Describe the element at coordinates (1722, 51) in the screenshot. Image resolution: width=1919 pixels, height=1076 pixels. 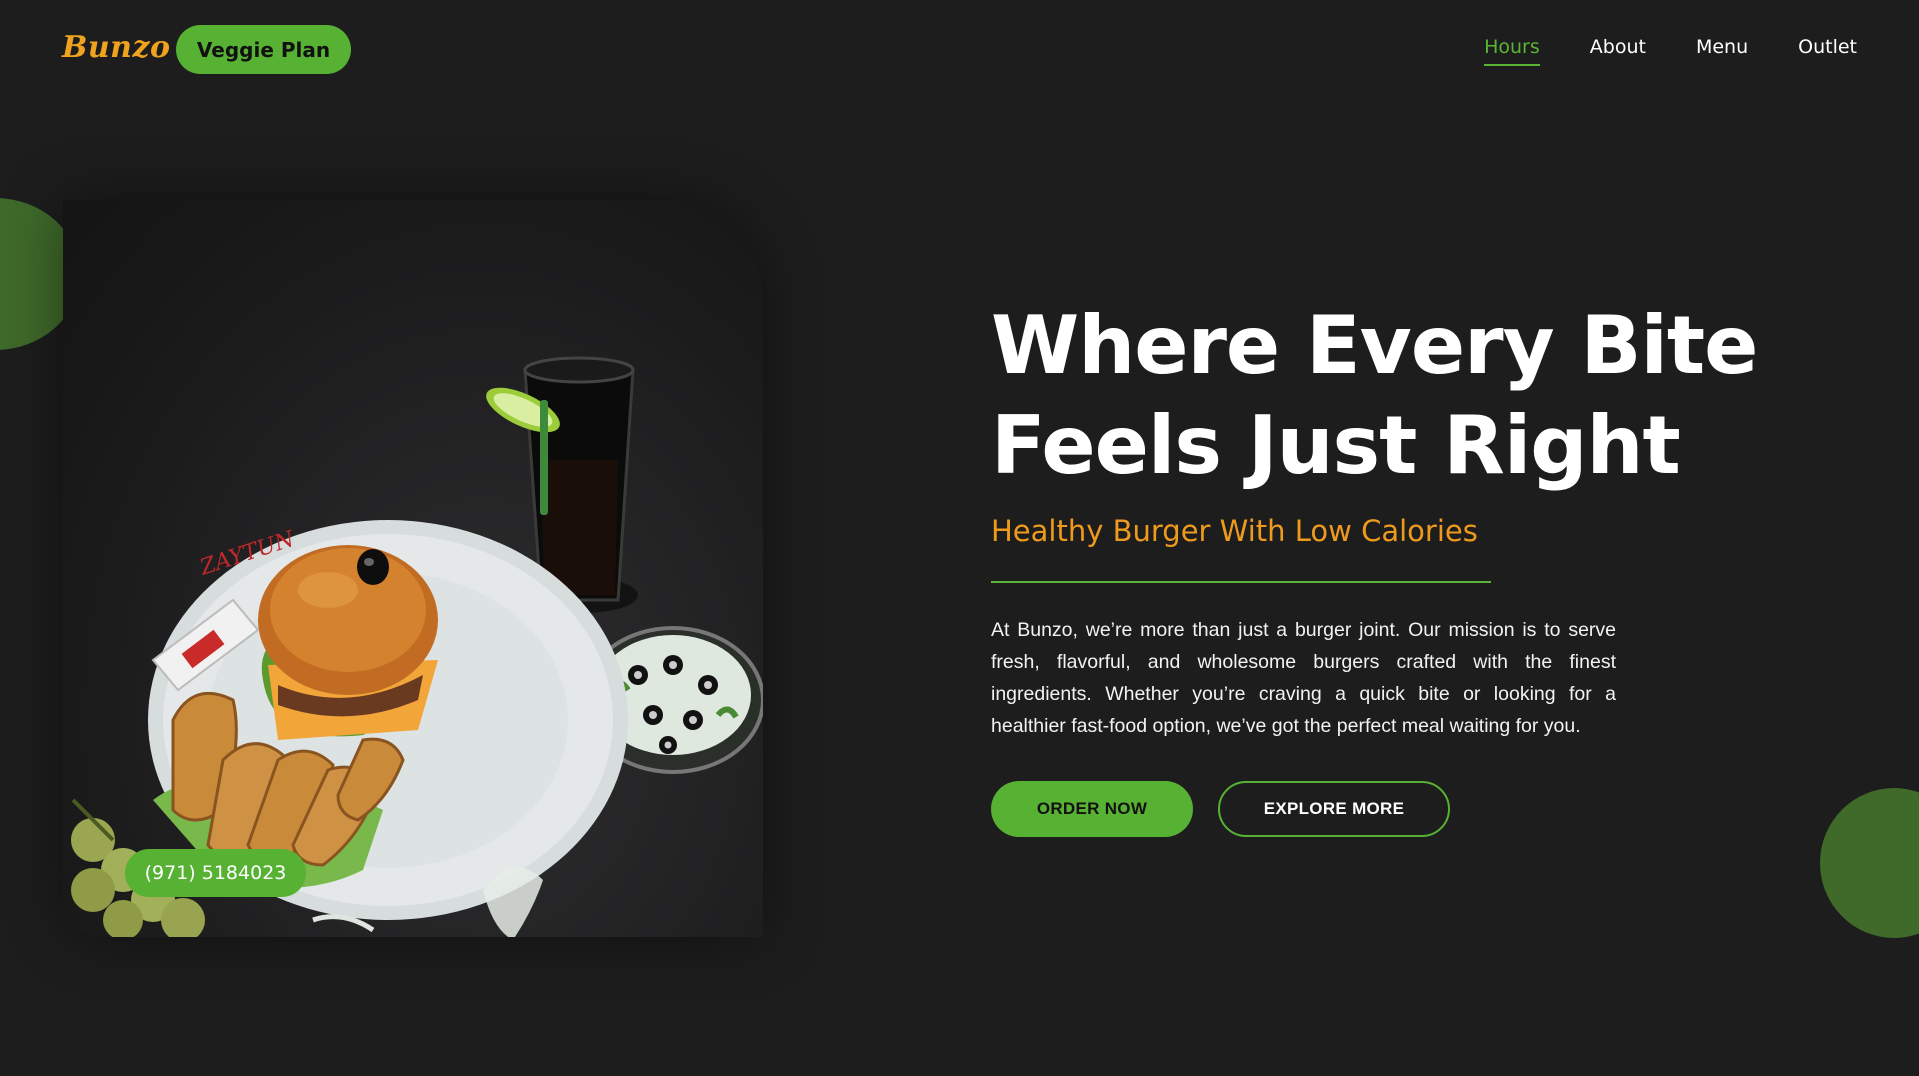
I see `nav-item-menu: Menu` at that location.